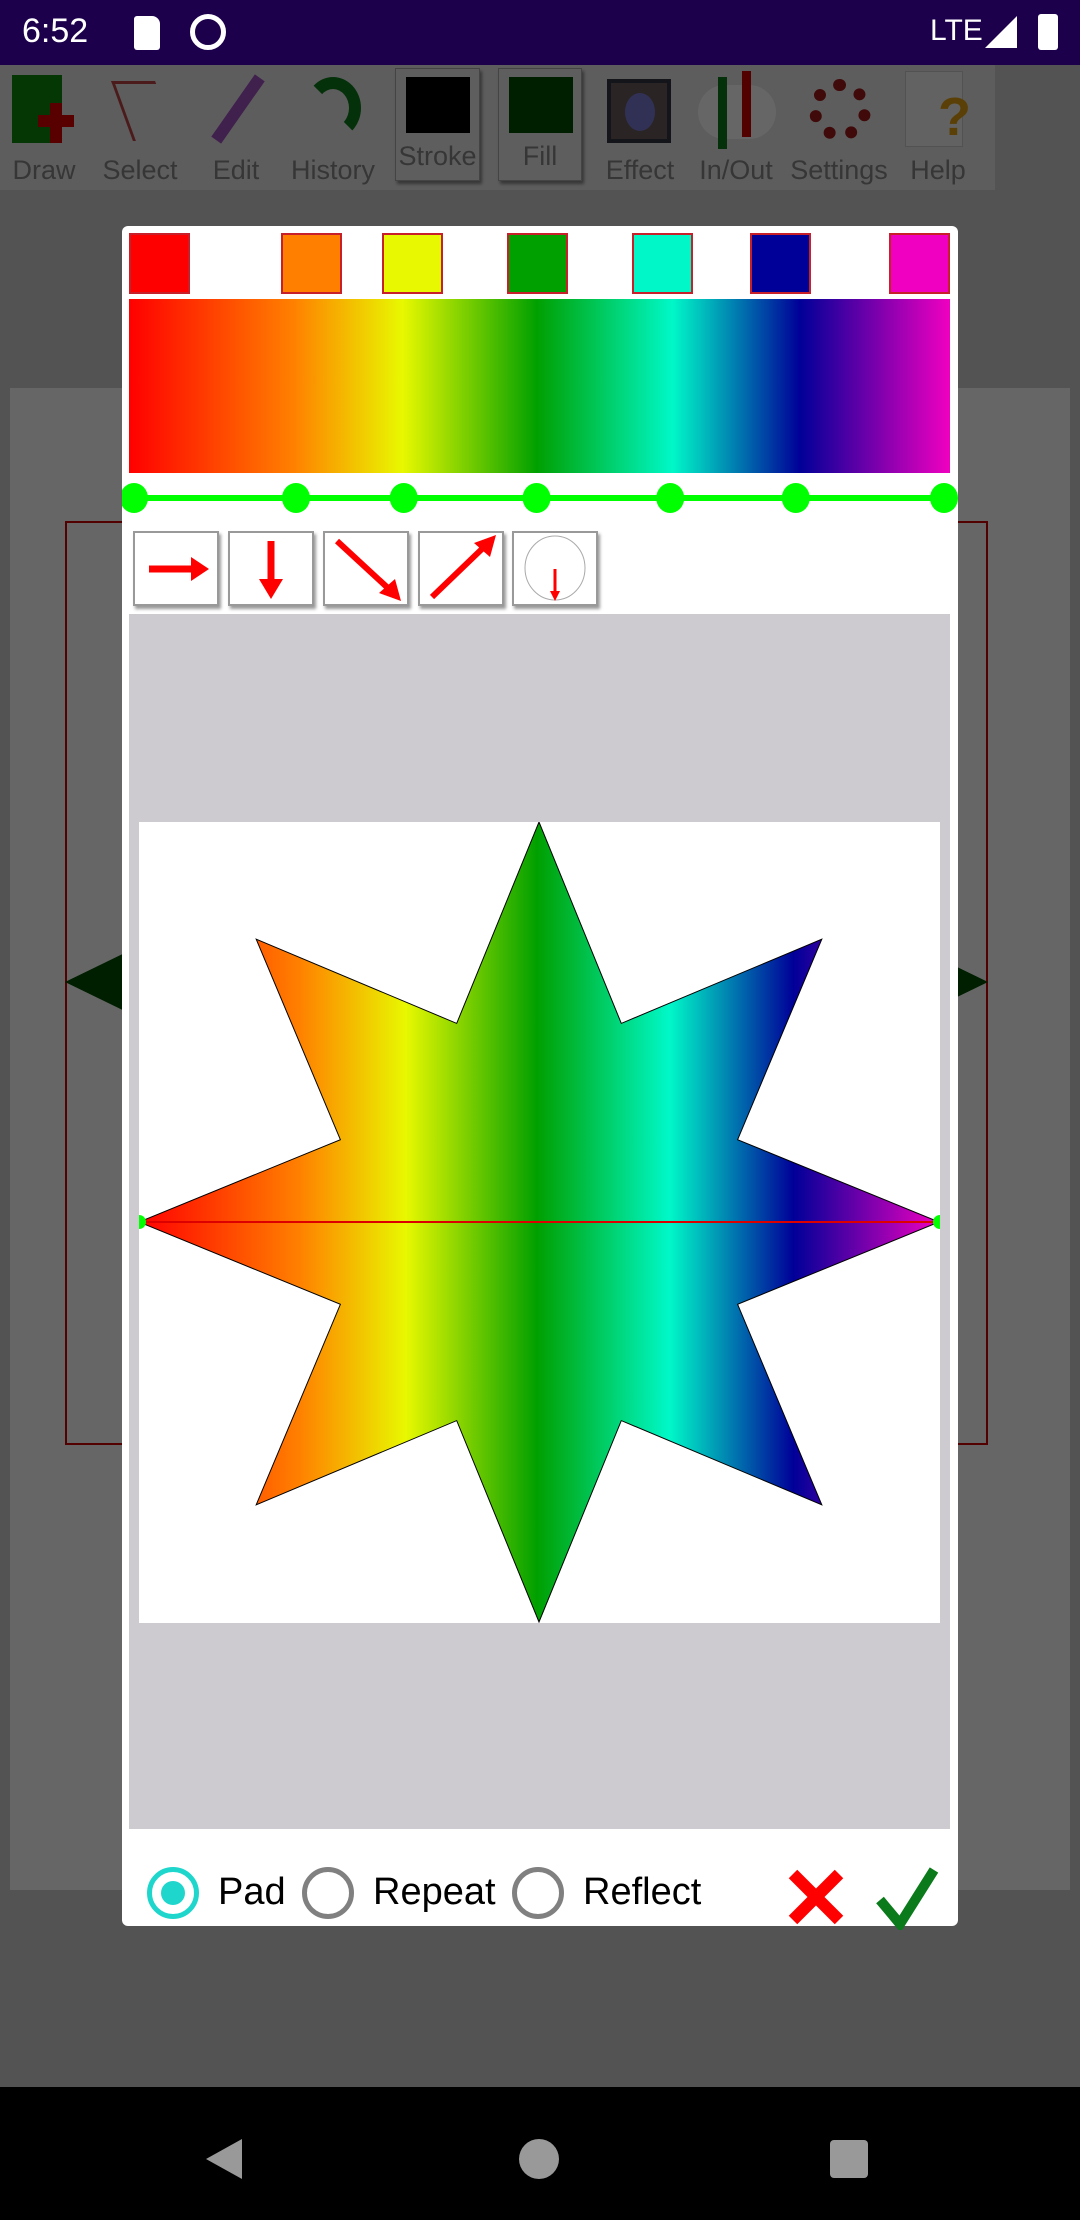 Image resolution: width=1080 pixels, height=2220 pixels. I want to click on clock: 6:52, so click(55, 31).